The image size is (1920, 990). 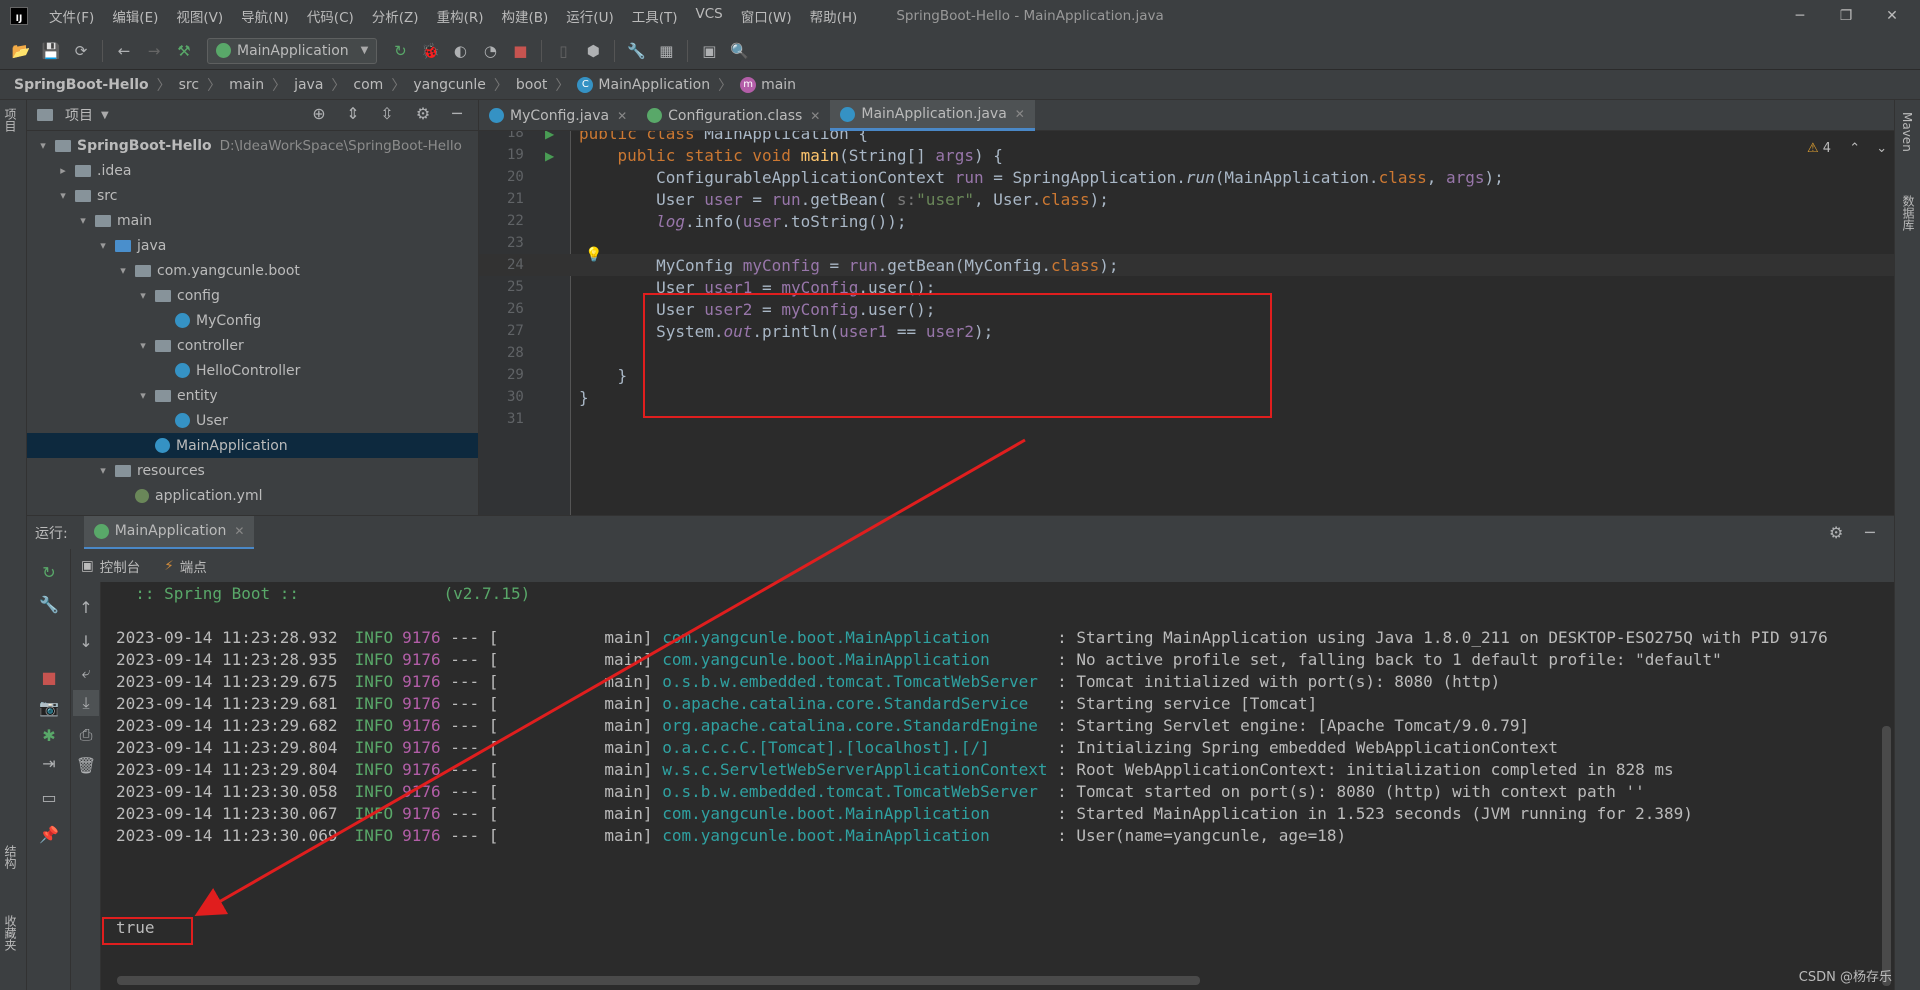 I want to click on menu-item: 分析(Z), so click(x=395, y=16).